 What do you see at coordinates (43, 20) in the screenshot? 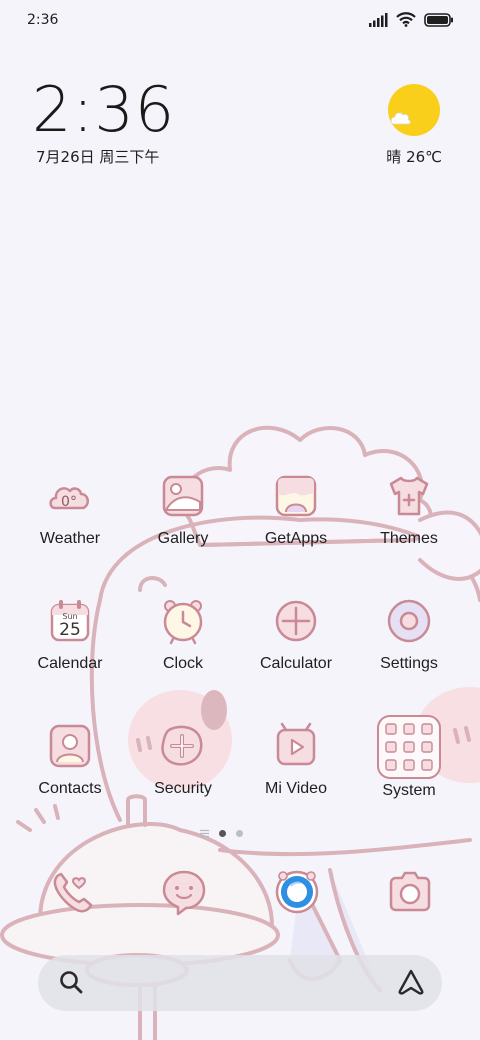
I see `status-time: 2:36` at bounding box center [43, 20].